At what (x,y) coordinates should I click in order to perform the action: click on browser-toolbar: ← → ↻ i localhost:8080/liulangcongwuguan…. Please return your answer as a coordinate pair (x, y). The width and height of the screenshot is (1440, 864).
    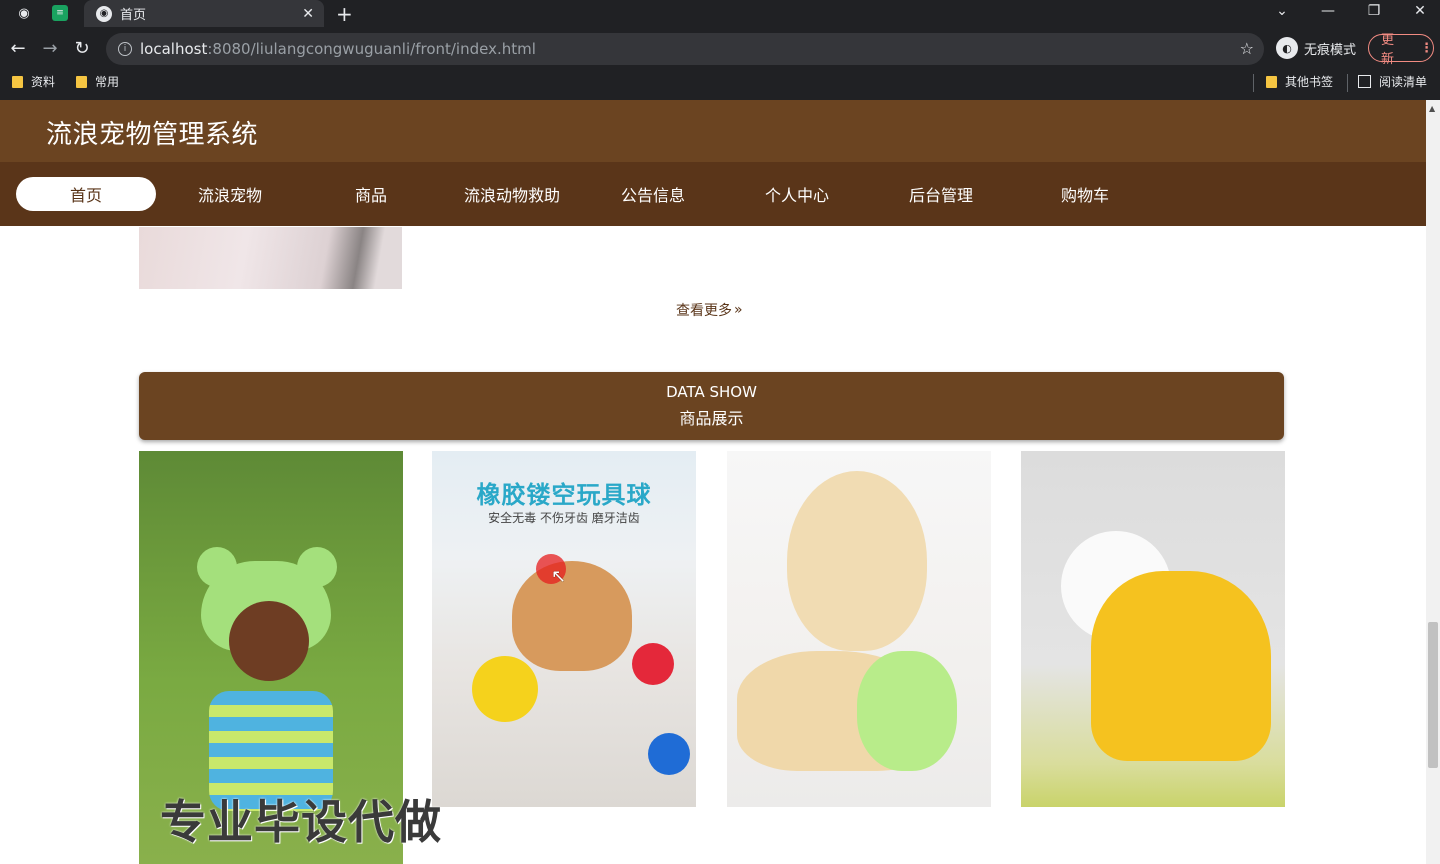
    Looking at the image, I should click on (720, 49).